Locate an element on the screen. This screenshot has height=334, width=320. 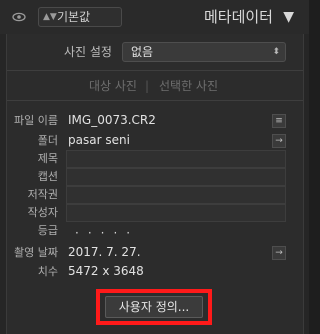
dimensions-value: 5472 x 3648 is located at coordinates (106, 271).